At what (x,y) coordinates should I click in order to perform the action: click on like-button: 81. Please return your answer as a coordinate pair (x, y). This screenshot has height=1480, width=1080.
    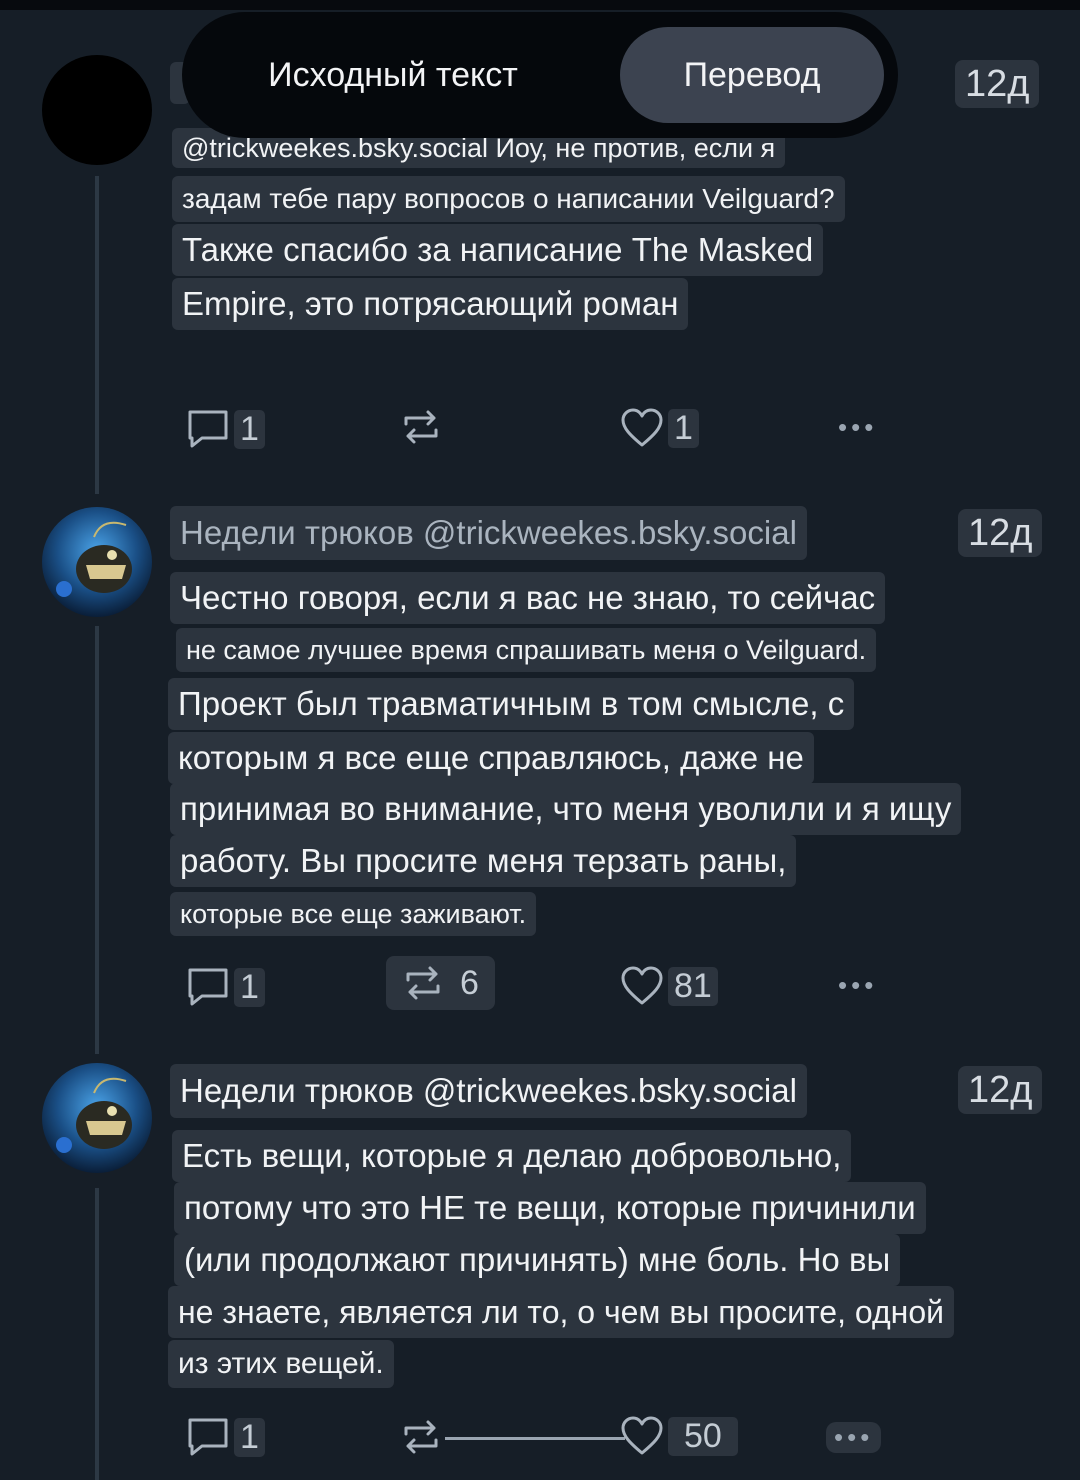
    Looking at the image, I should click on (669, 986).